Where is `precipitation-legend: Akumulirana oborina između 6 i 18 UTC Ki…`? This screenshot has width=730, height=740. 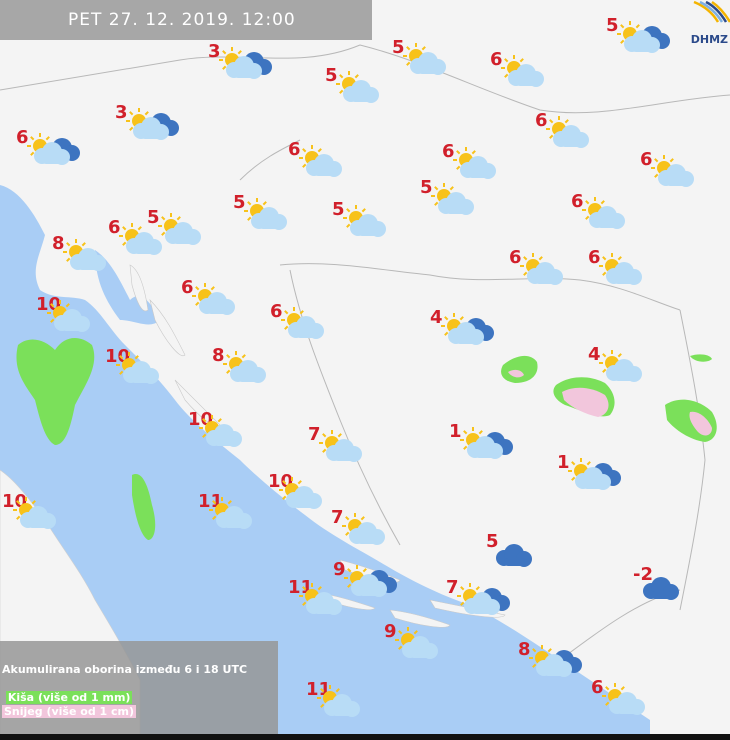
precipitation-legend: Akumulirana oborina između 6 i 18 UTC Ki… is located at coordinates (139, 690).